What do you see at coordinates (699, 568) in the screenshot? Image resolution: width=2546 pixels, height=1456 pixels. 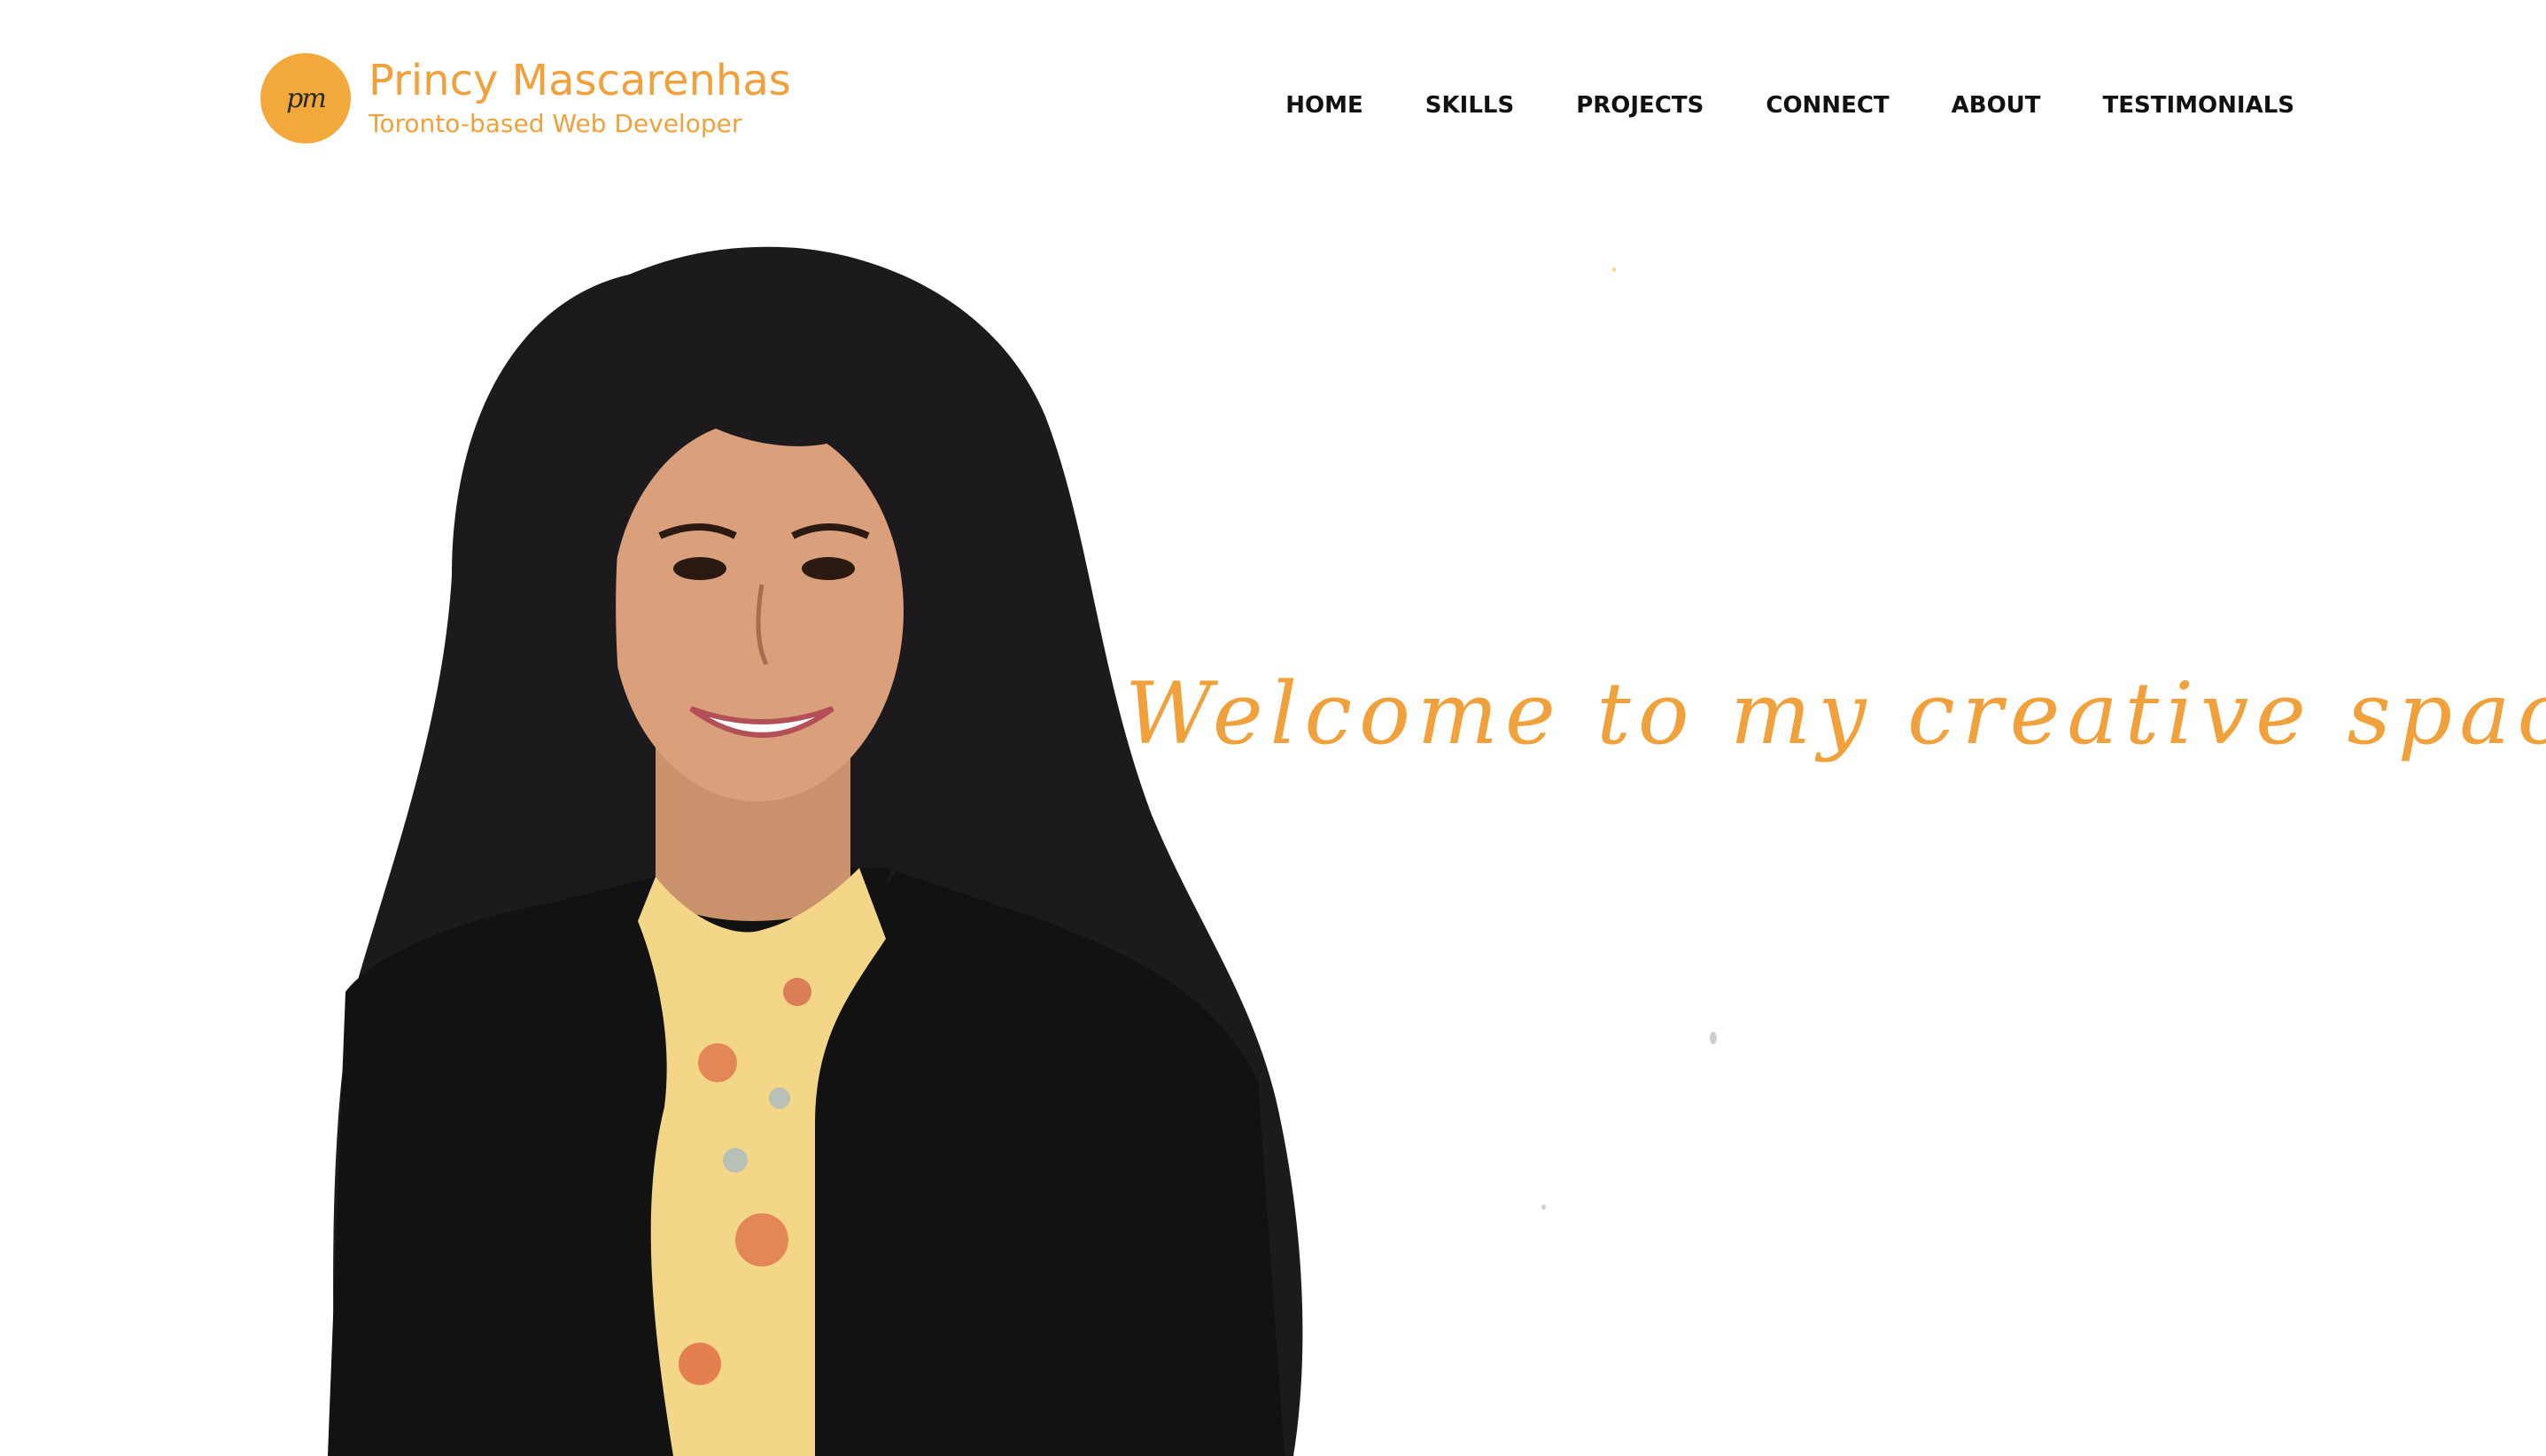 I see `left-eye` at bounding box center [699, 568].